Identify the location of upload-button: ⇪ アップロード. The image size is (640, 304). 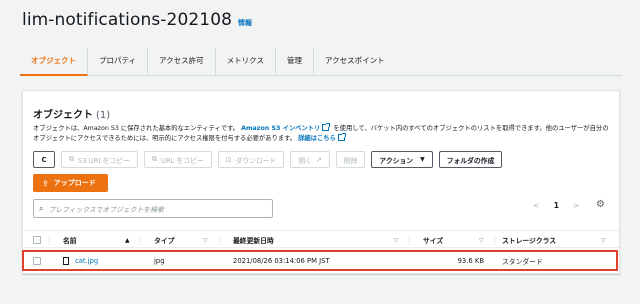
(70, 183).